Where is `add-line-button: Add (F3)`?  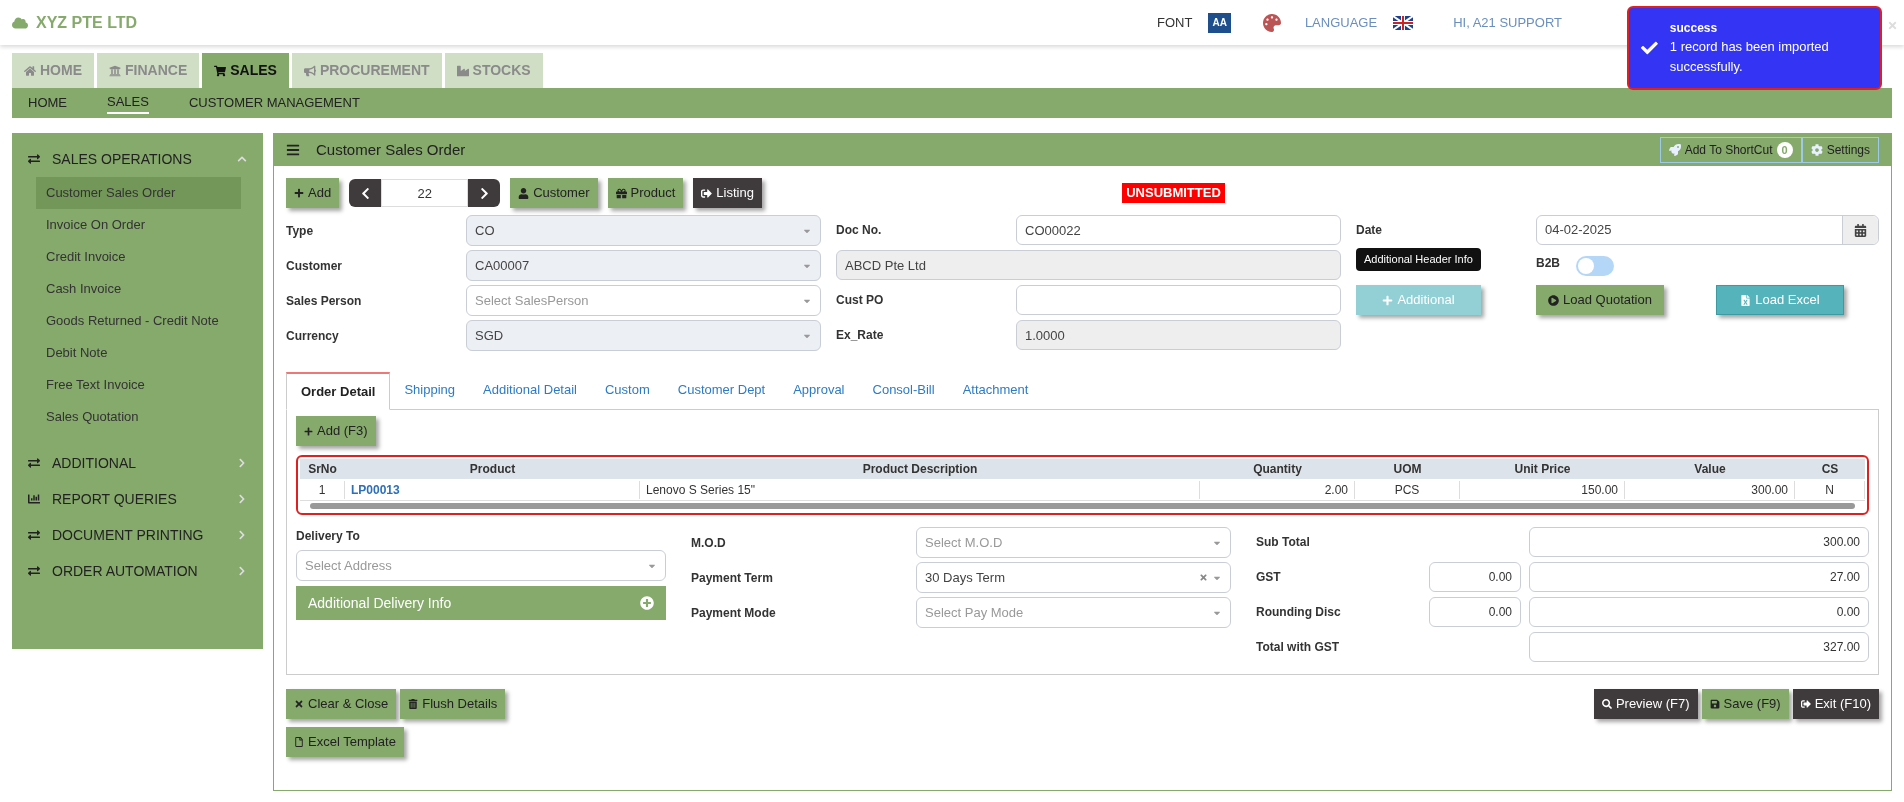 add-line-button: Add (F3) is located at coordinates (336, 431).